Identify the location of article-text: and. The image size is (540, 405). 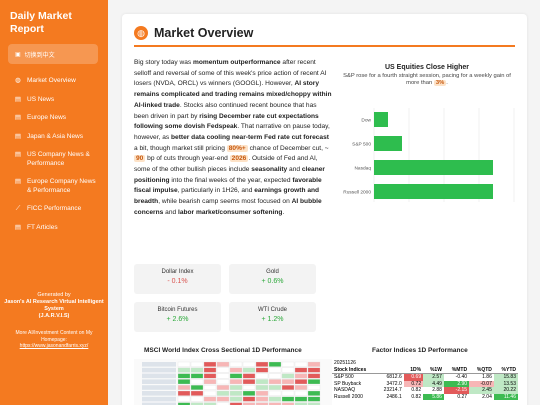
(294, 170).